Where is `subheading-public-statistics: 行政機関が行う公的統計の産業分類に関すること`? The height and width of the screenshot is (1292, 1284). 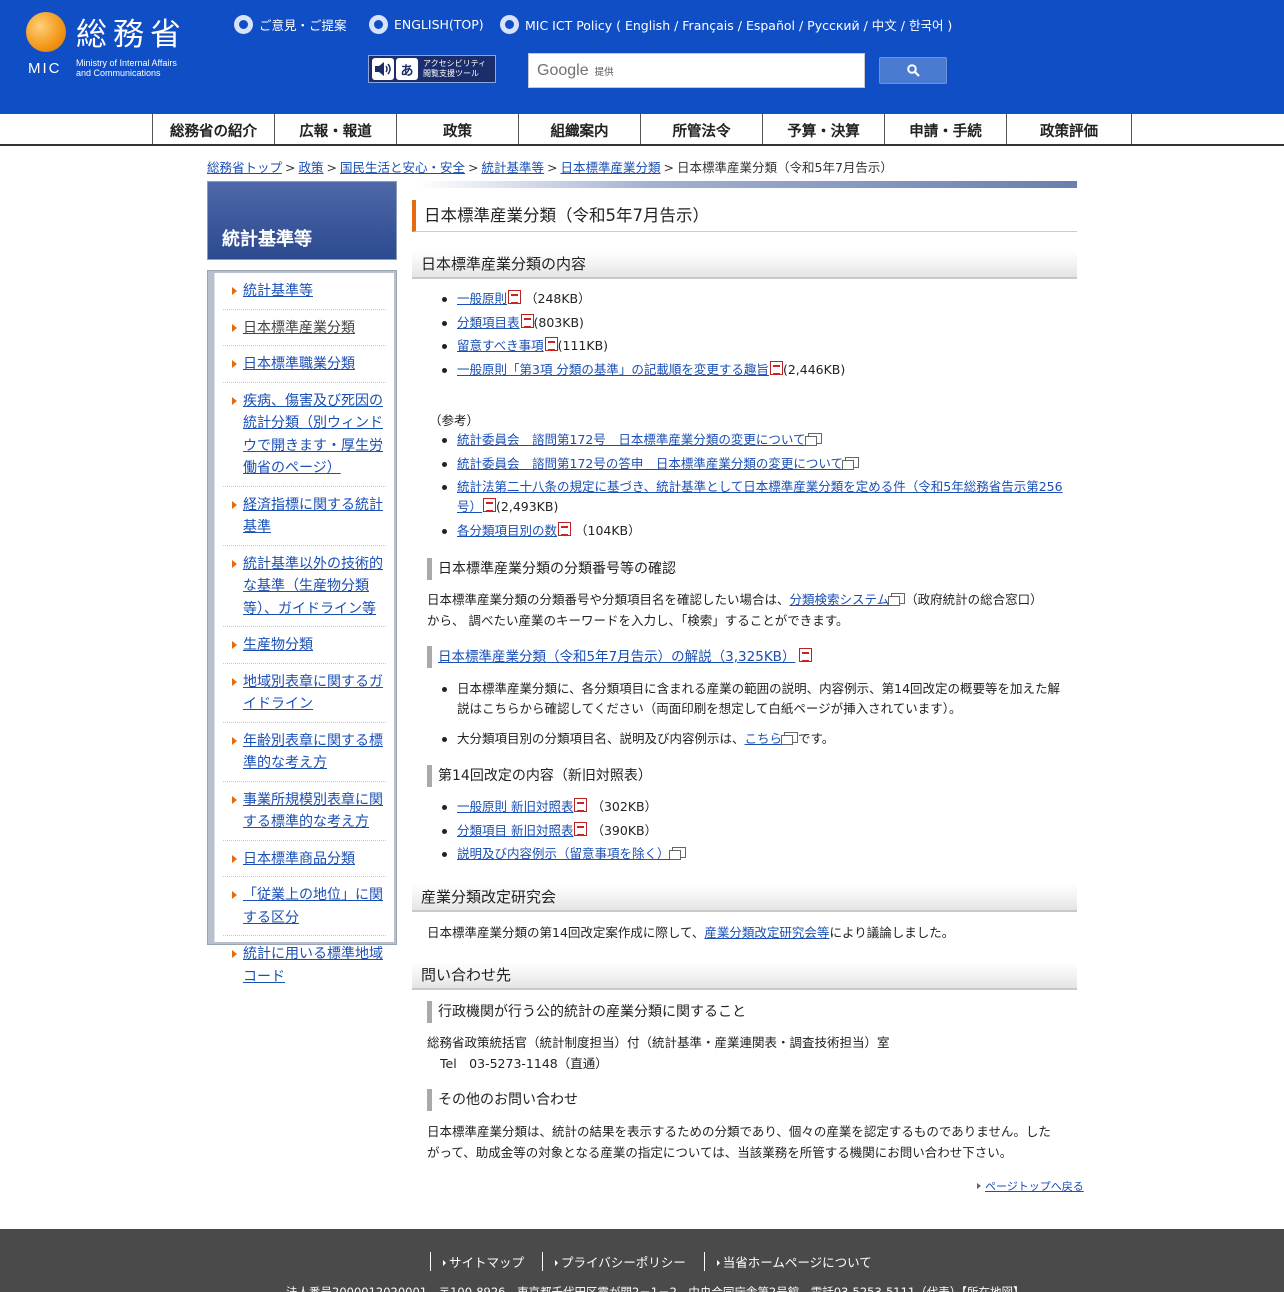 subheading-public-statistics: 行政機関が行う公的統計の産業分類に関すること is located at coordinates (586, 1012).